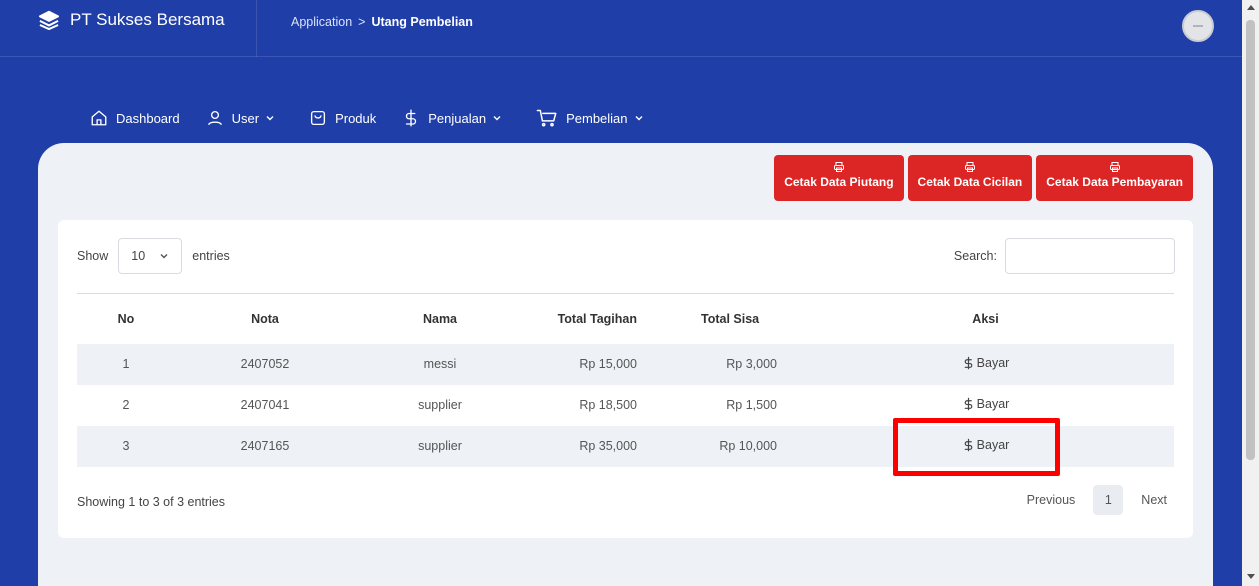  I want to click on pagination-page: 1, so click(1108, 500).